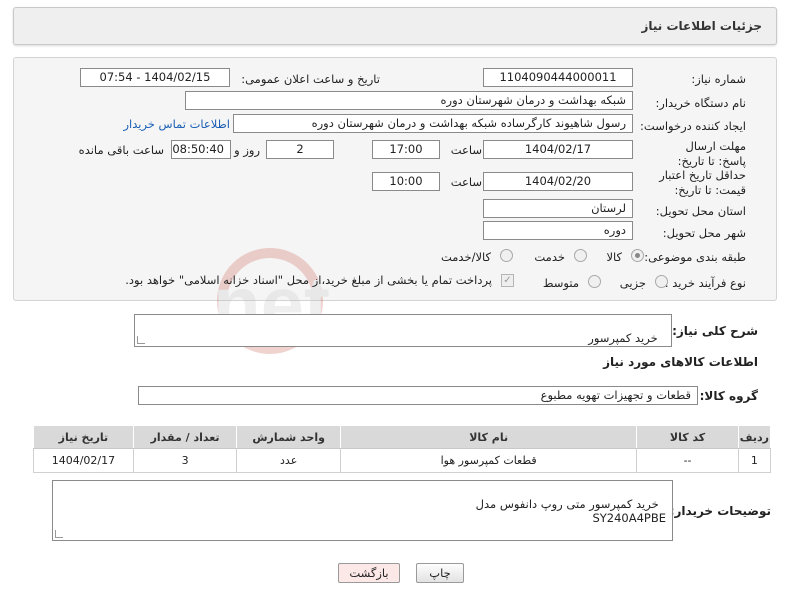 The height and width of the screenshot is (598, 788). What do you see at coordinates (702, 182) in the screenshot?
I see `price-validity-label: حداقل تاریخ اعتبار قیمت: تا تاریخ:` at bounding box center [702, 182].